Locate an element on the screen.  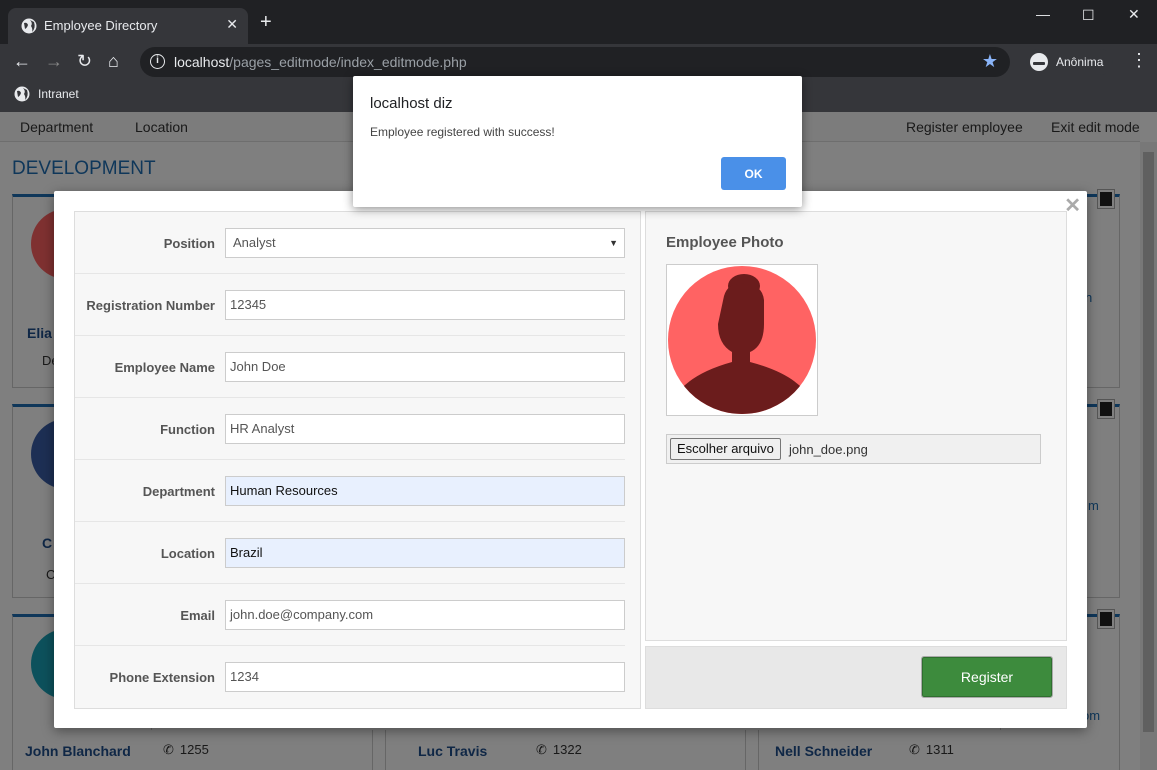
chevron-down-icon: ▼ is located at coordinates (613, 243).